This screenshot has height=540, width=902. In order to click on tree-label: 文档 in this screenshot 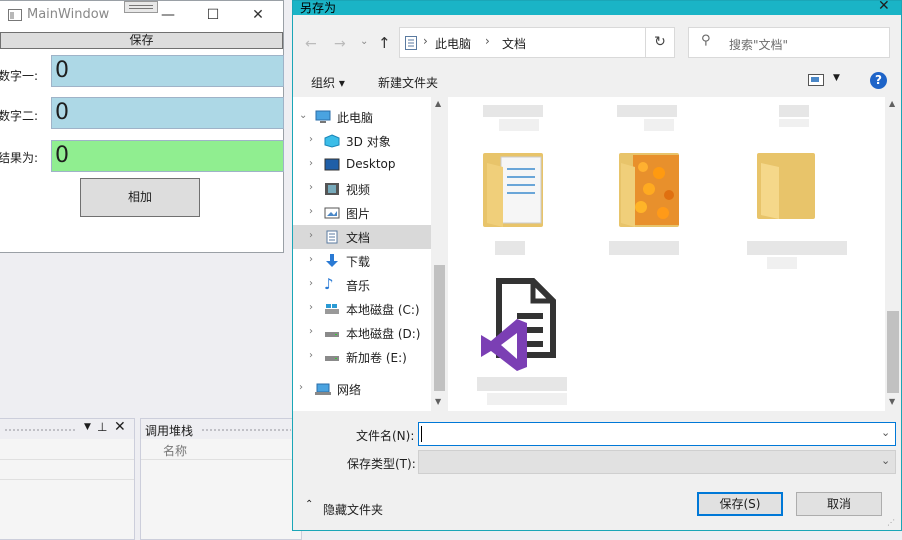, I will do `click(358, 238)`.